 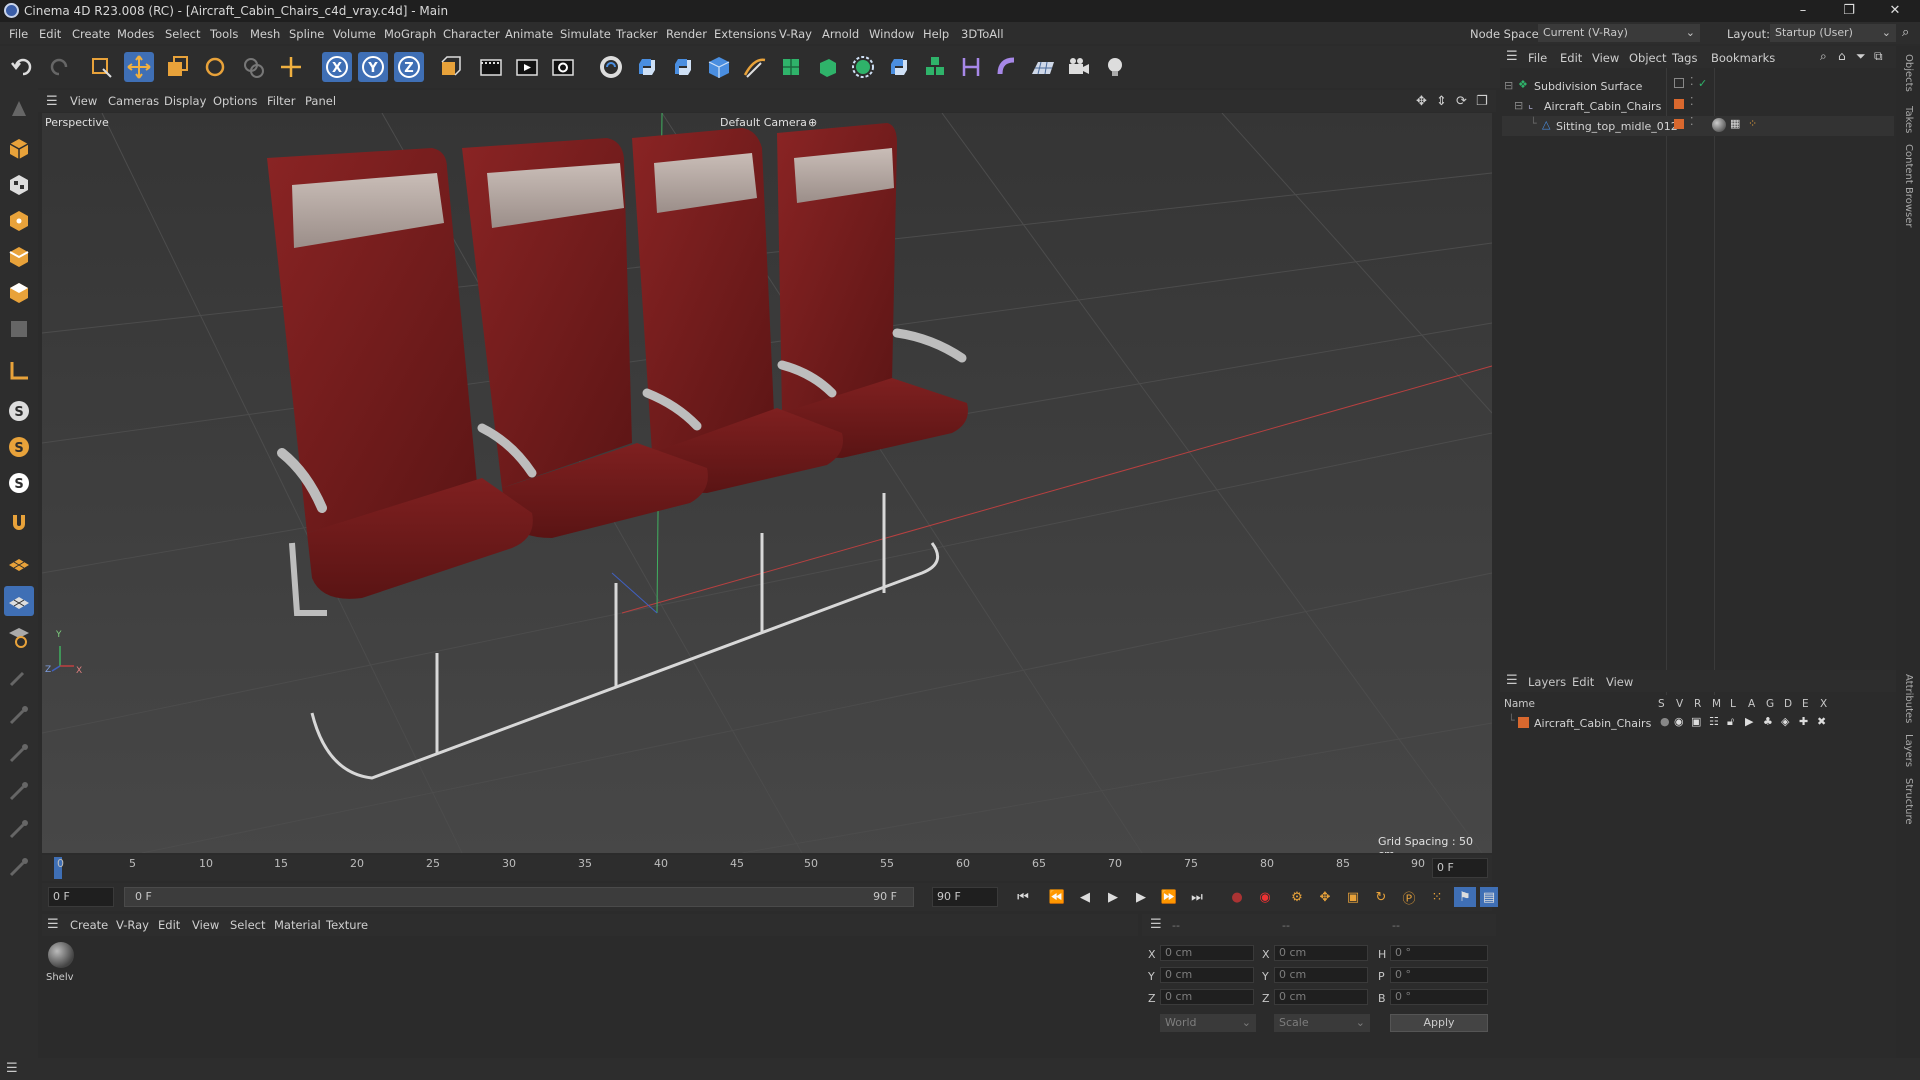 What do you see at coordinates (19, 677) in the screenshot?
I see `paint-icon` at bounding box center [19, 677].